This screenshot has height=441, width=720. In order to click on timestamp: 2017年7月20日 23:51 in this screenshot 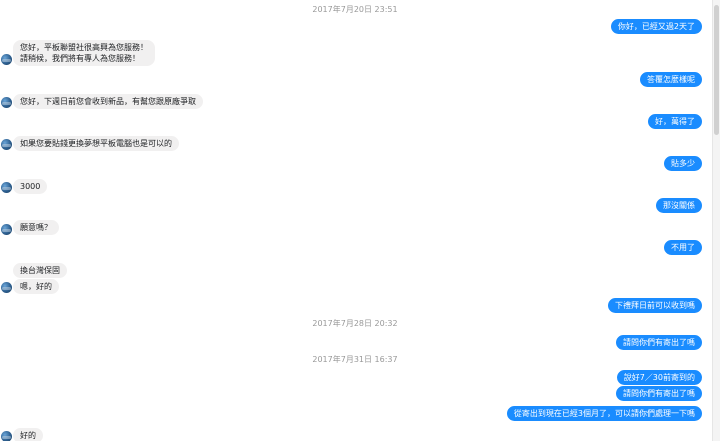, I will do `click(355, 9)`.